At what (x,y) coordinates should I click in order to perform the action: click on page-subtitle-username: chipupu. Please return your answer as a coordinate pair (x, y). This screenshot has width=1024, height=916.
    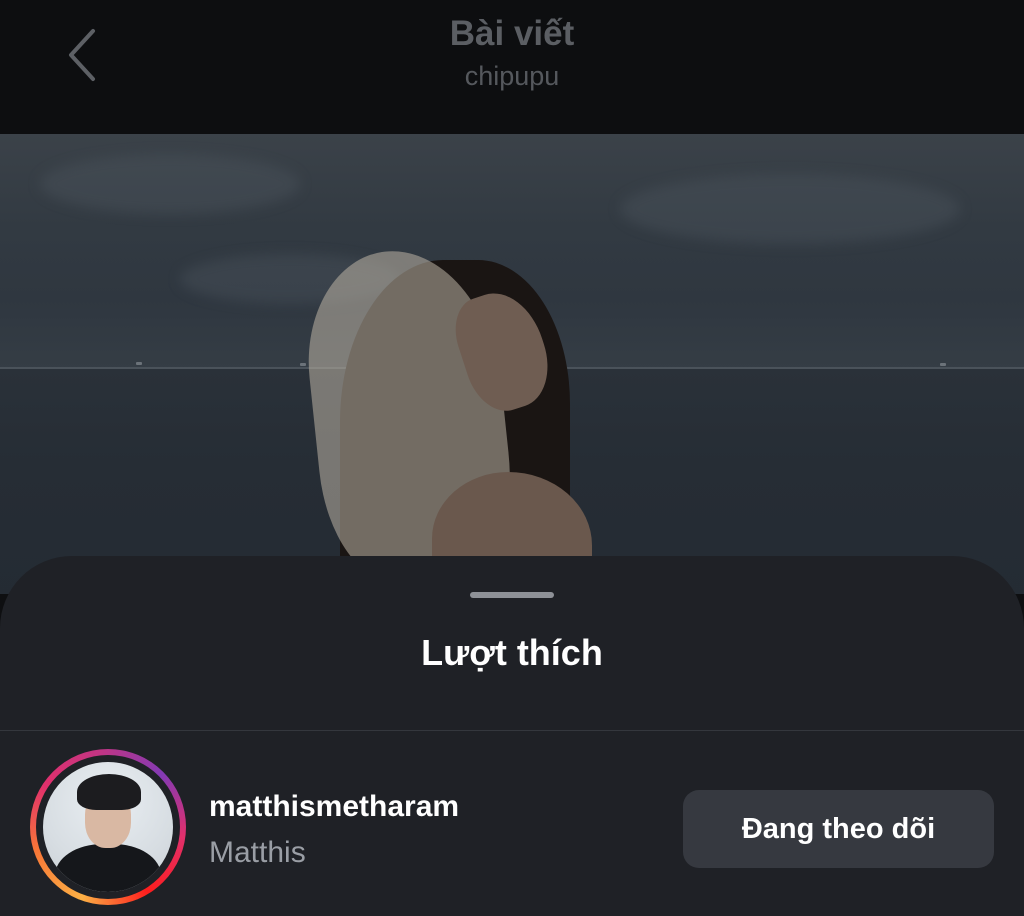
    Looking at the image, I should click on (512, 76).